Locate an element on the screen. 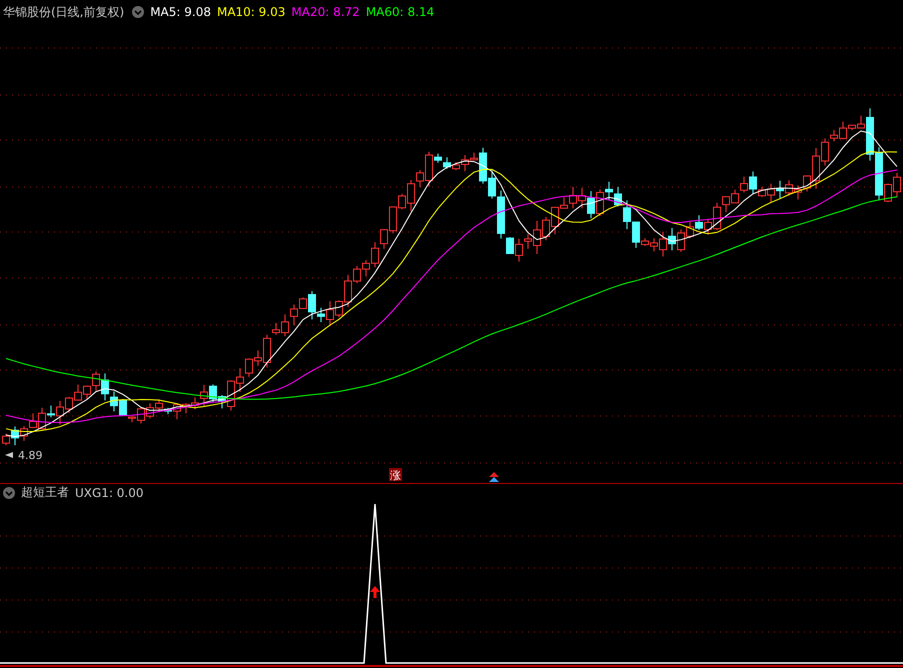 The image size is (903, 668). indicator-reading: MA20: 8.72 is located at coordinates (325, 12).